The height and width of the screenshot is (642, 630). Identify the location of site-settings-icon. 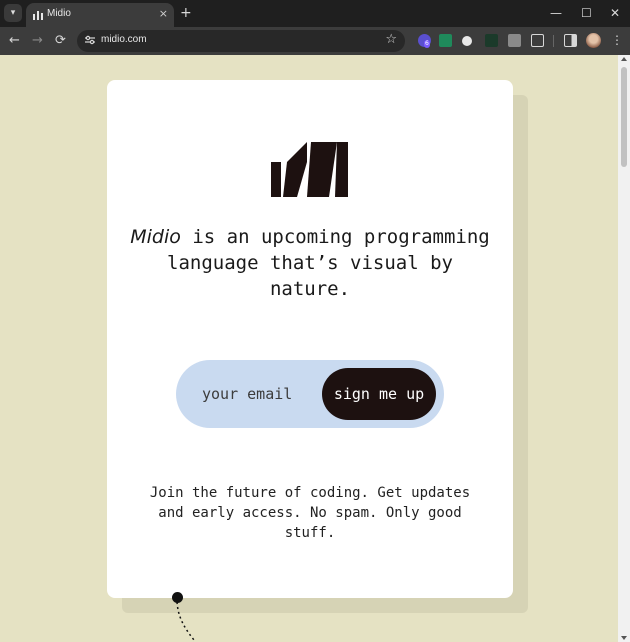
(90, 40).